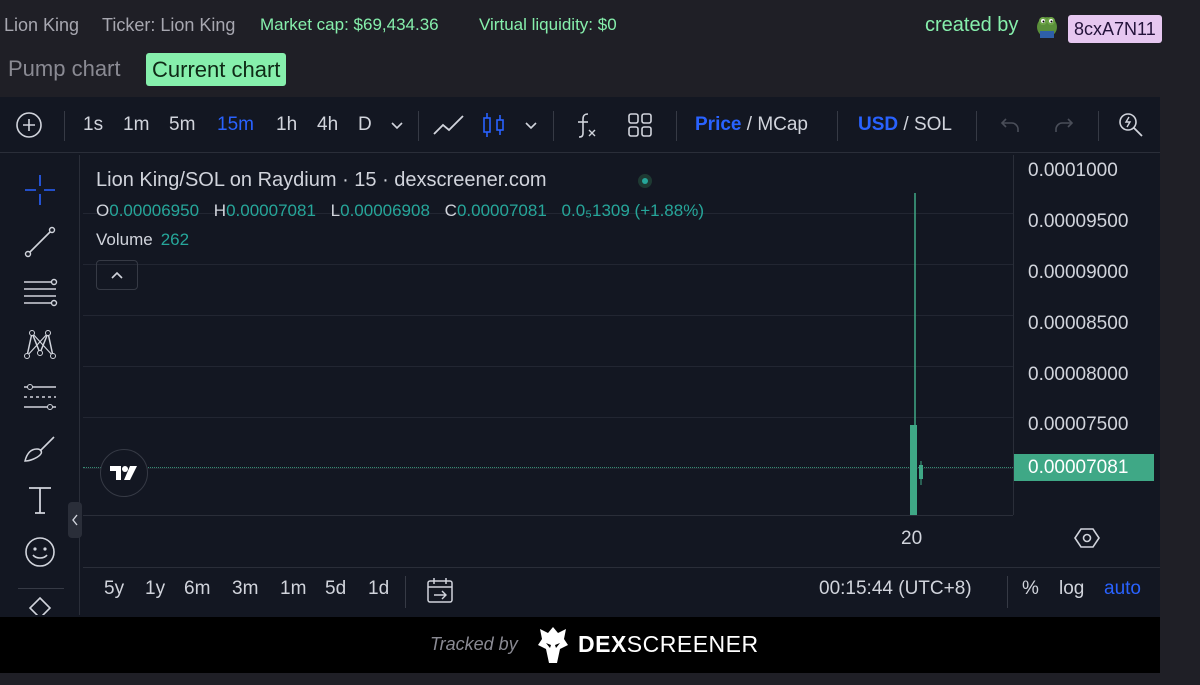 The image size is (1200, 685). What do you see at coordinates (169, 25) in the screenshot?
I see `token-ticker: Ticker: Lion King` at bounding box center [169, 25].